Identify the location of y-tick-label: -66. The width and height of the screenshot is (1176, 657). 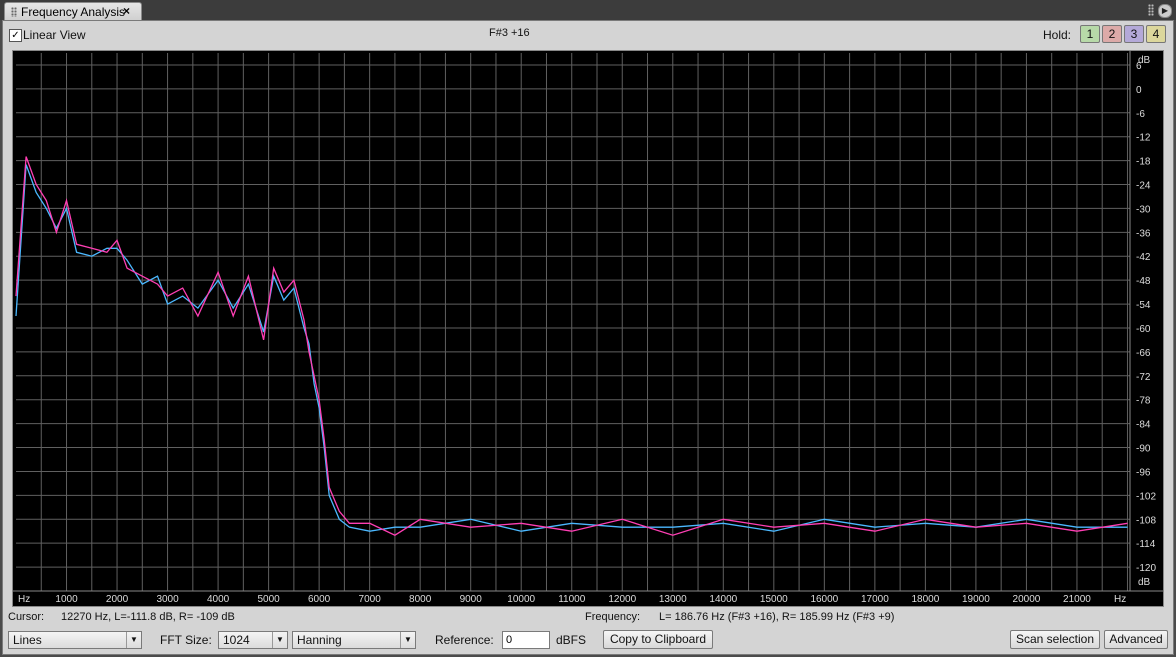
(1143, 353).